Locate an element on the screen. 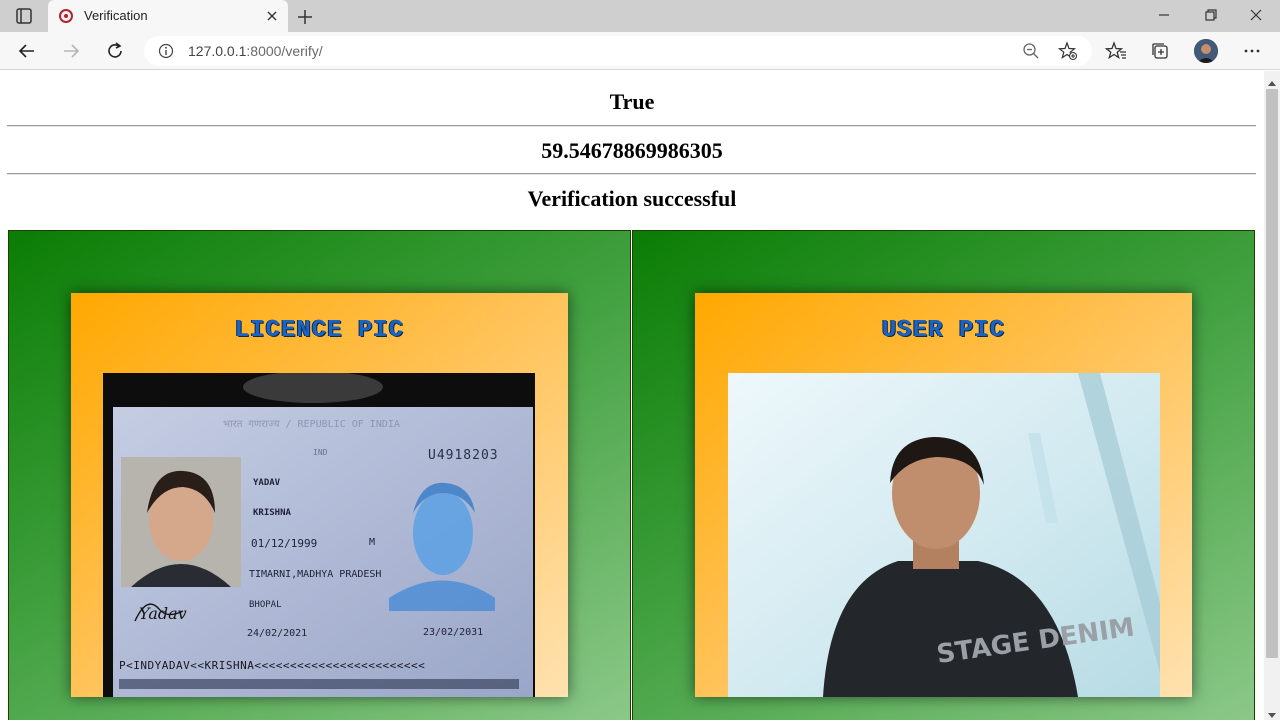 The height and width of the screenshot is (720, 1280). minimize-icon is located at coordinates (1164, 15).